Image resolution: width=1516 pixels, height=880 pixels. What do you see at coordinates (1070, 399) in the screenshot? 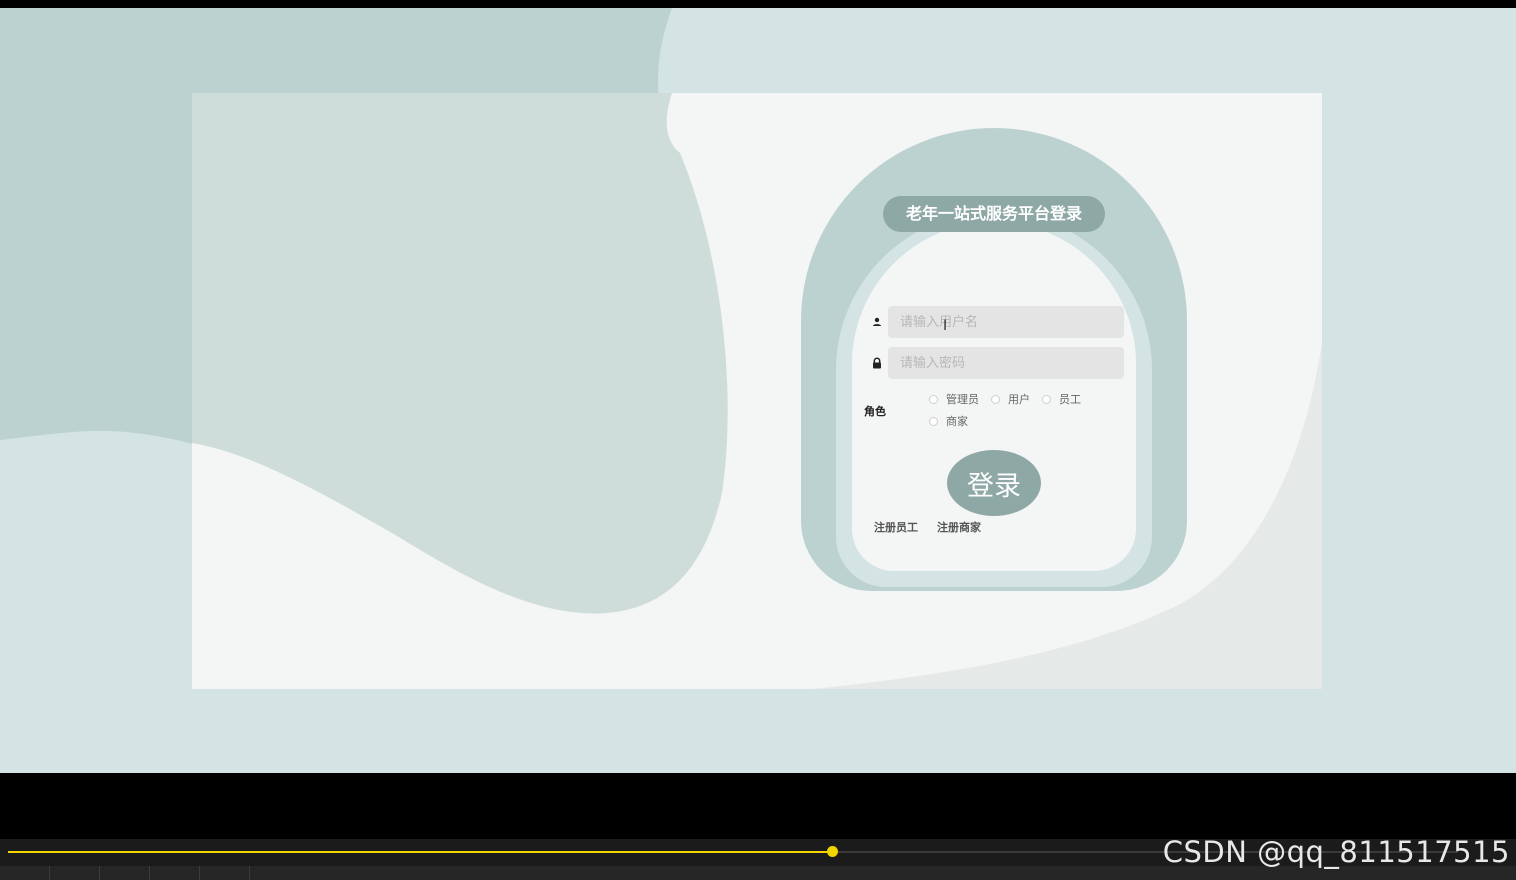
I see `role-option-label: 员工` at bounding box center [1070, 399].